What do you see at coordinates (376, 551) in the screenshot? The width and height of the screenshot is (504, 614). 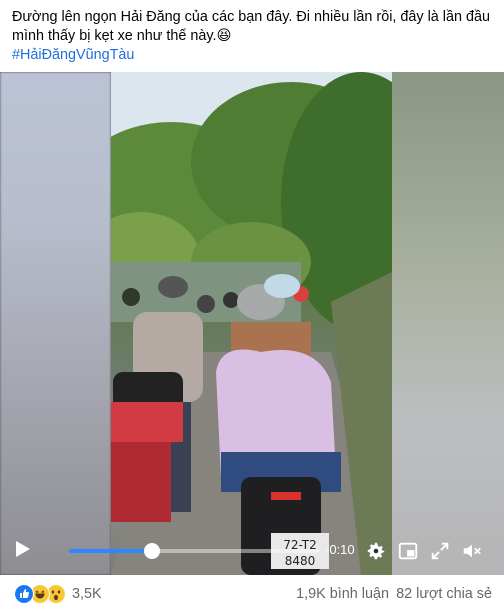 I see `gear-icon` at bounding box center [376, 551].